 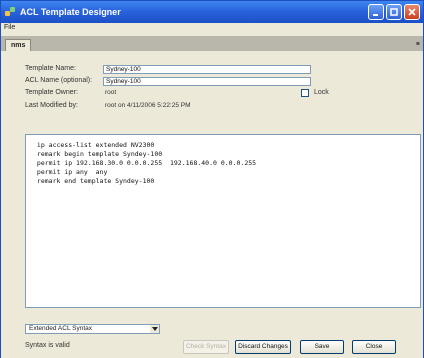 What do you see at coordinates (11, 12) in the screenshot?
I see `app-icon` at bounding box center [11, 12].